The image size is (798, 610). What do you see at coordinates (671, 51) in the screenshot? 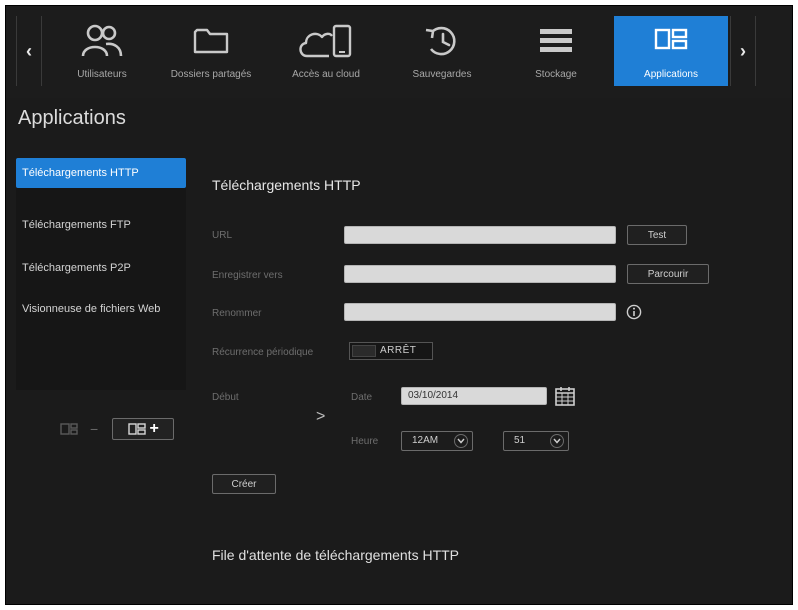
I see `nav-item-applications: Applications` at bounding box center [671, 51].